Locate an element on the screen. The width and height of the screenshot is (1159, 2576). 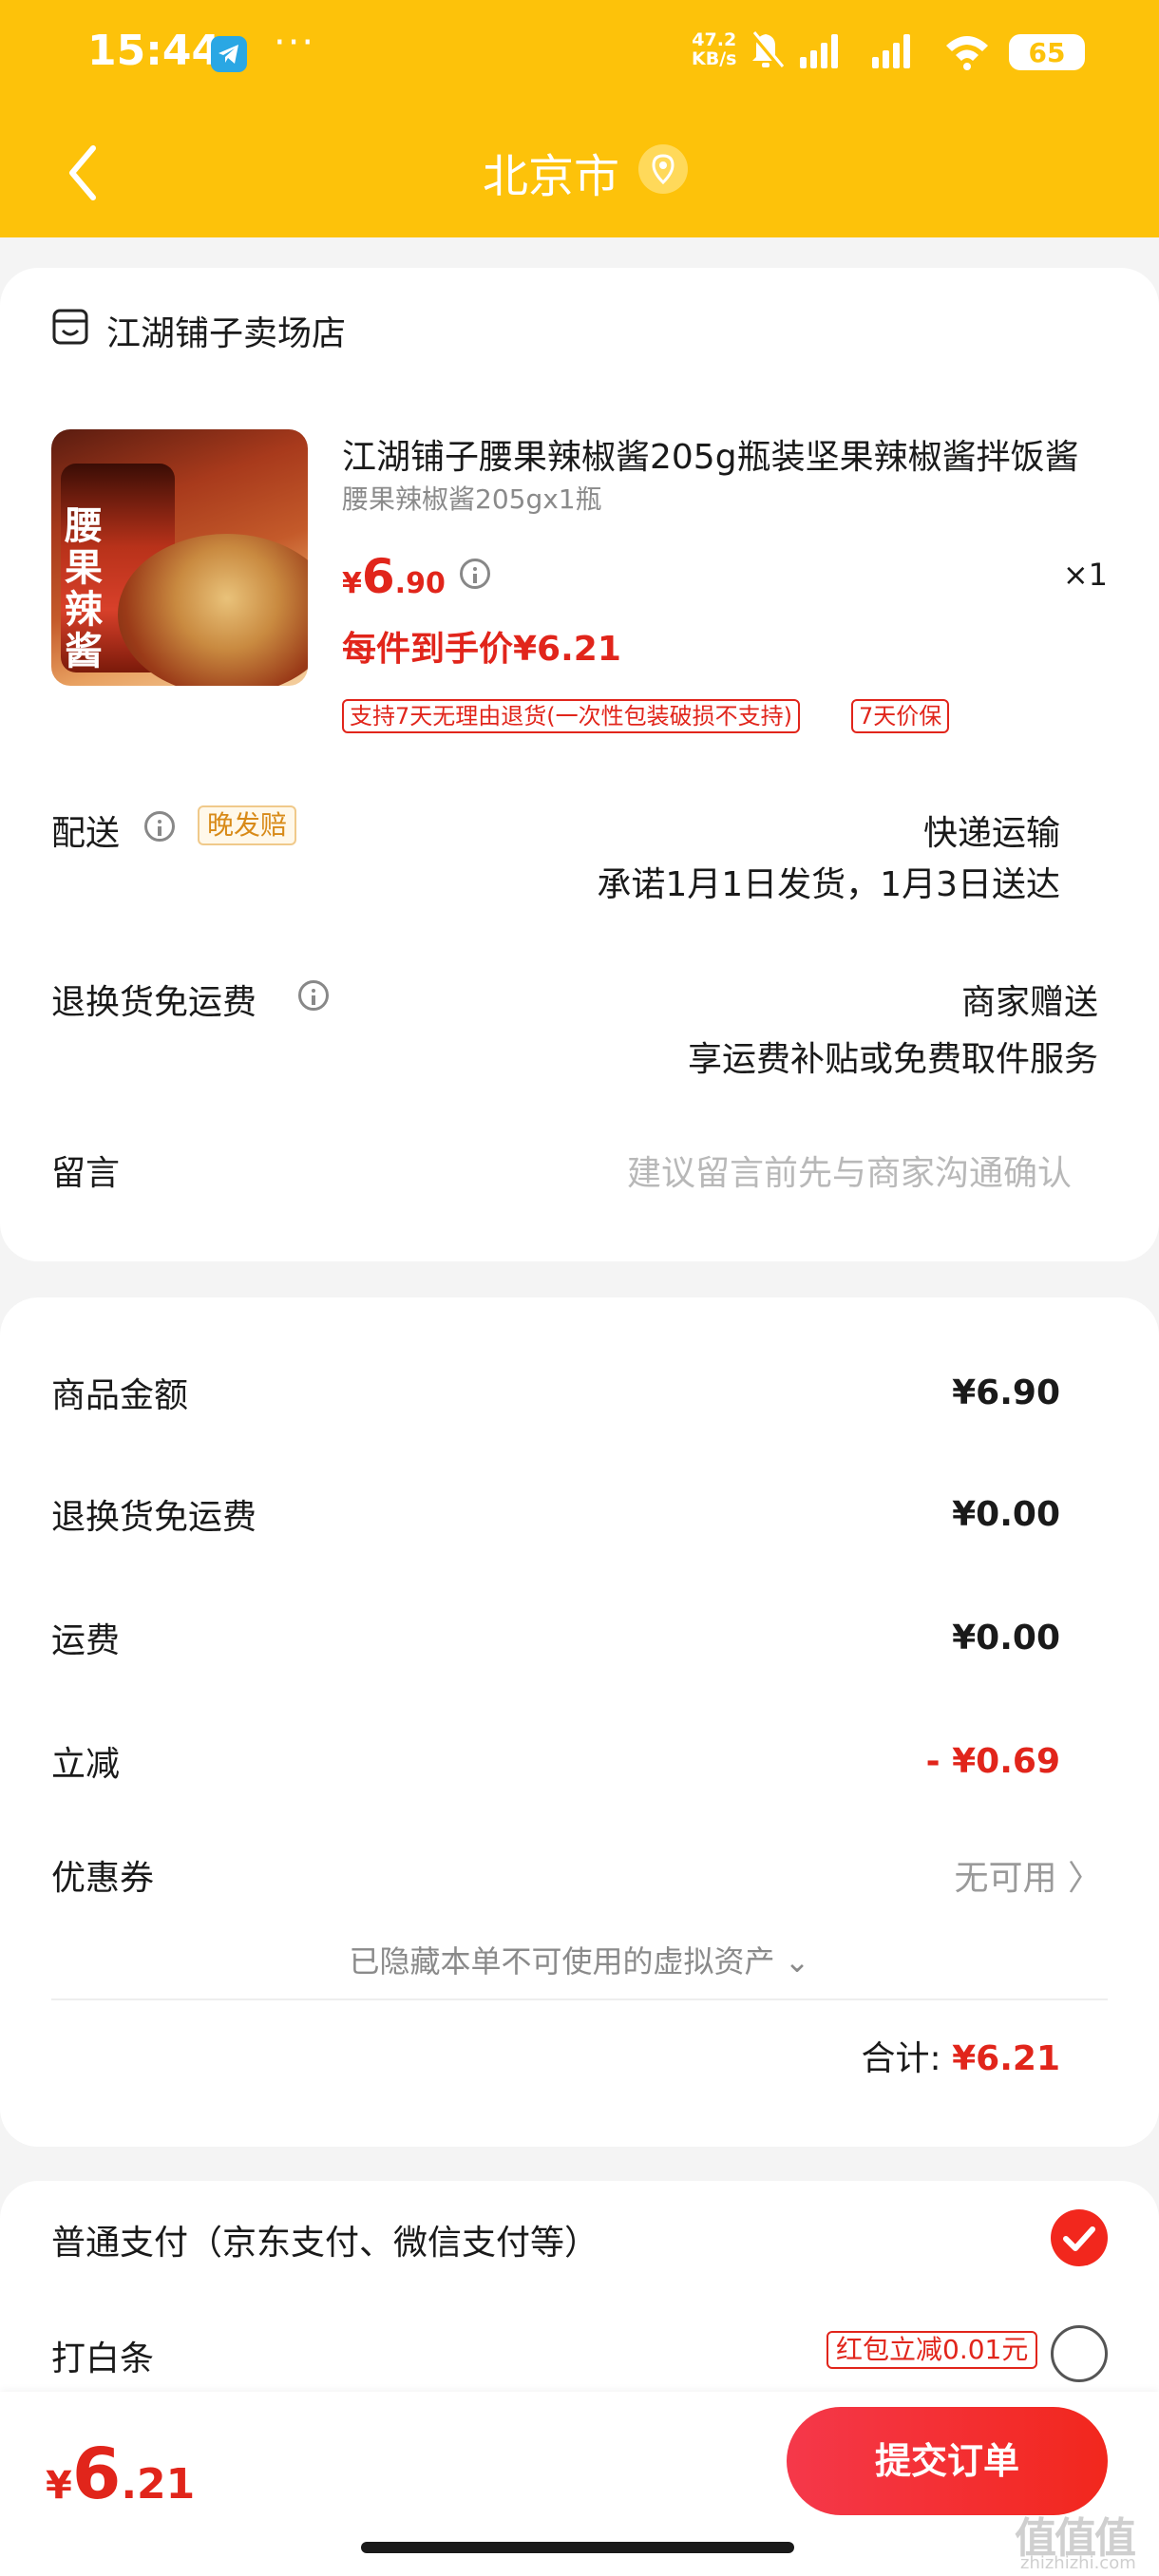
summary-return-value: ¥0.00 is located at coordinates (1006, 1514).